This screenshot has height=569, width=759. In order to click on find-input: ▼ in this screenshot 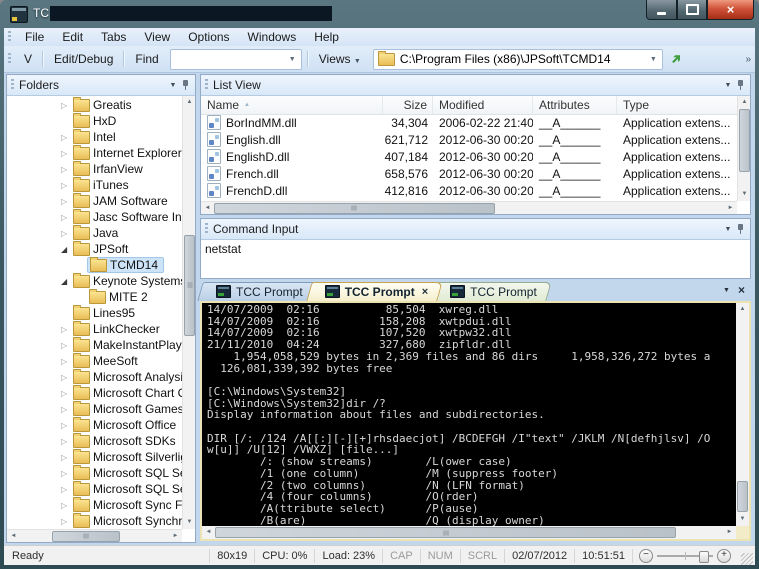, I will do `click(235, 59)`.